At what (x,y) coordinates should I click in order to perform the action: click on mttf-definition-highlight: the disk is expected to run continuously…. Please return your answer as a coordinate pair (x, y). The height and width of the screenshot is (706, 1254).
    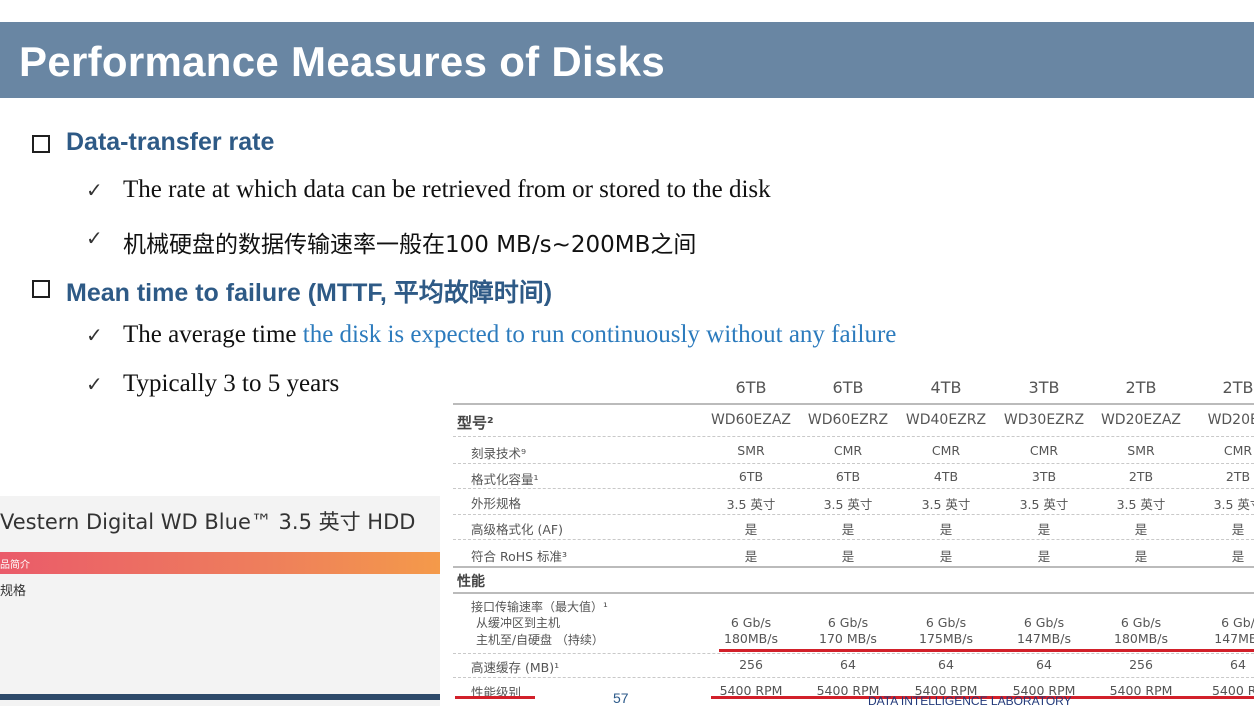
    Looking at the image, I should click on (599, 334).